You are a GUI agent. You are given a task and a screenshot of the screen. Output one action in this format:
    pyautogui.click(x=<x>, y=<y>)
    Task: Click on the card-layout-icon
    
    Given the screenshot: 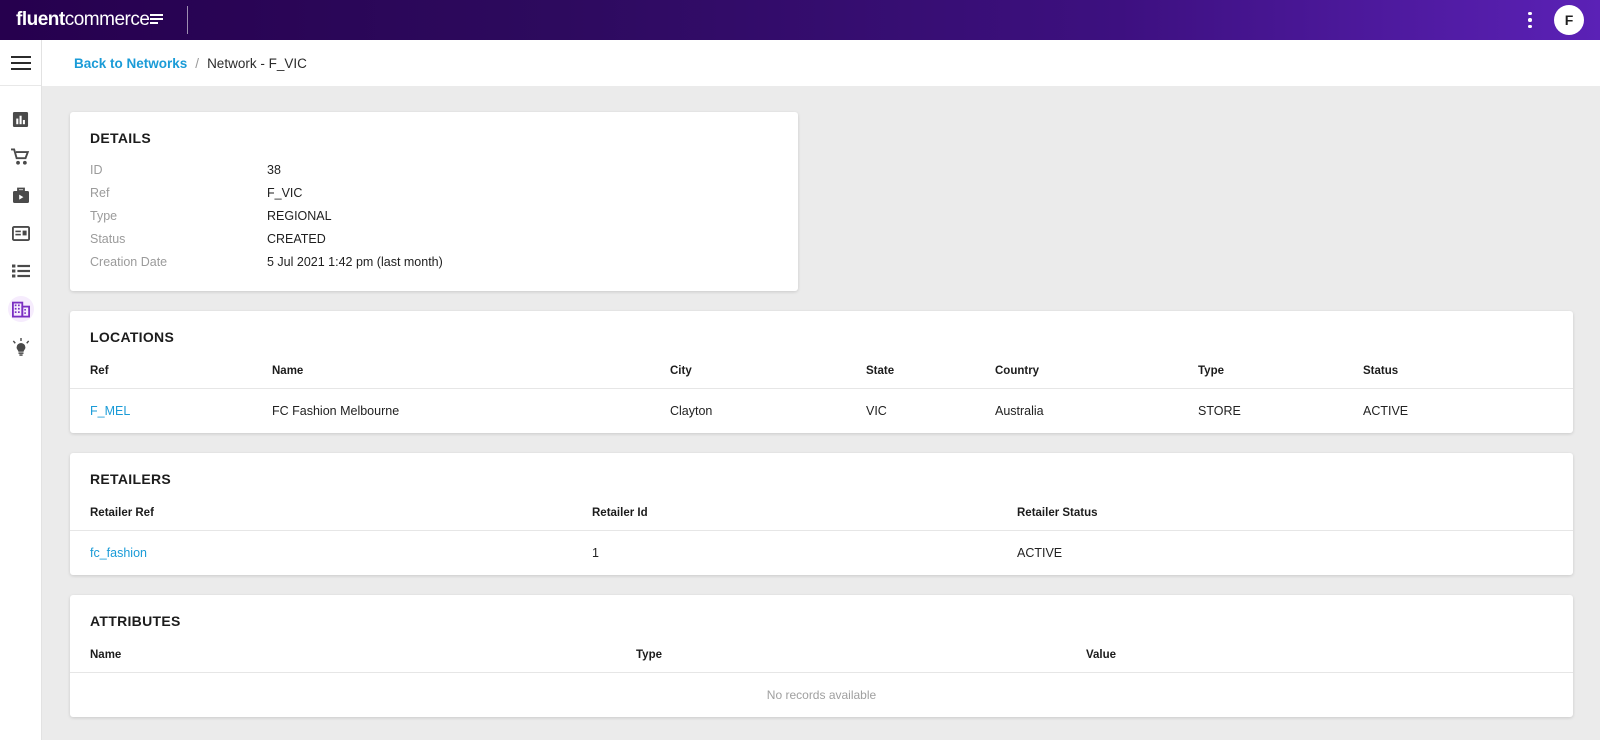 What is the action you would take?
    pyautogui.click(x=21, y=233)
    